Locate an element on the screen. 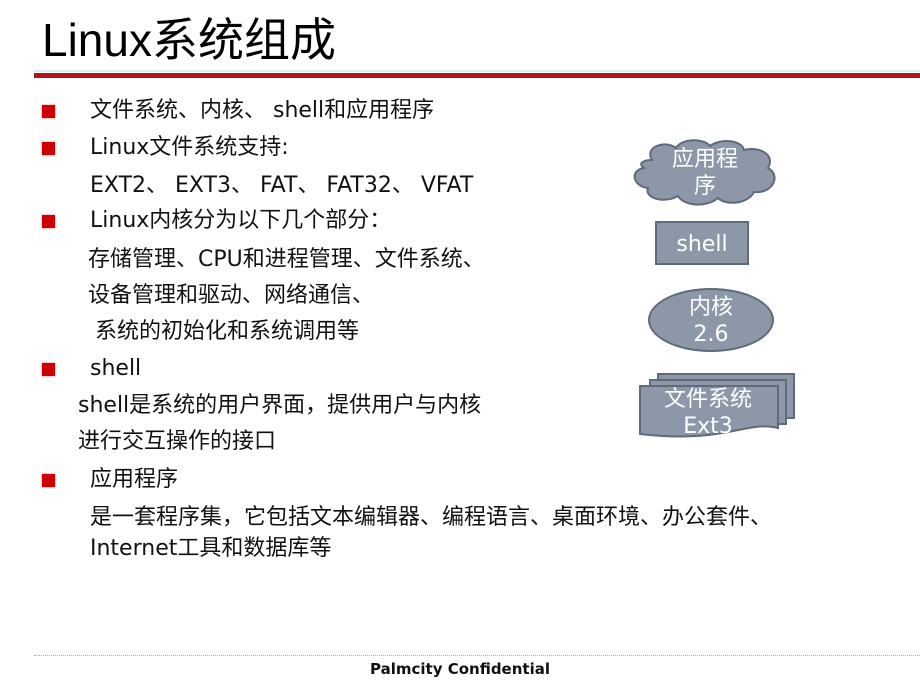 Image resolution: width=920 pixels, height=690 pixels. kernel-label-line1: 内核 is located at coordinates (710, 307).